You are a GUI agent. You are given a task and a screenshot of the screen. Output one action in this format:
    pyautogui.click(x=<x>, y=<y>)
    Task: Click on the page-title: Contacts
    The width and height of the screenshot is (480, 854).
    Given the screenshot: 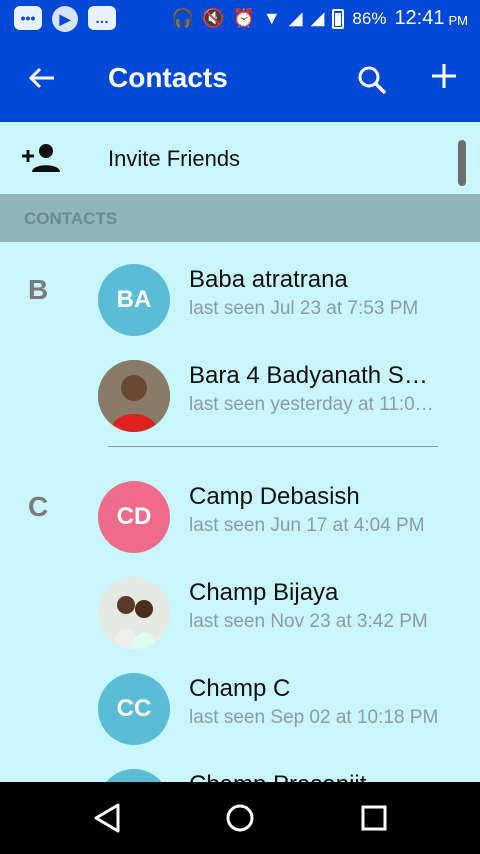 What is the action you would take?
    pyautogui.click(x=168, y=77)
    